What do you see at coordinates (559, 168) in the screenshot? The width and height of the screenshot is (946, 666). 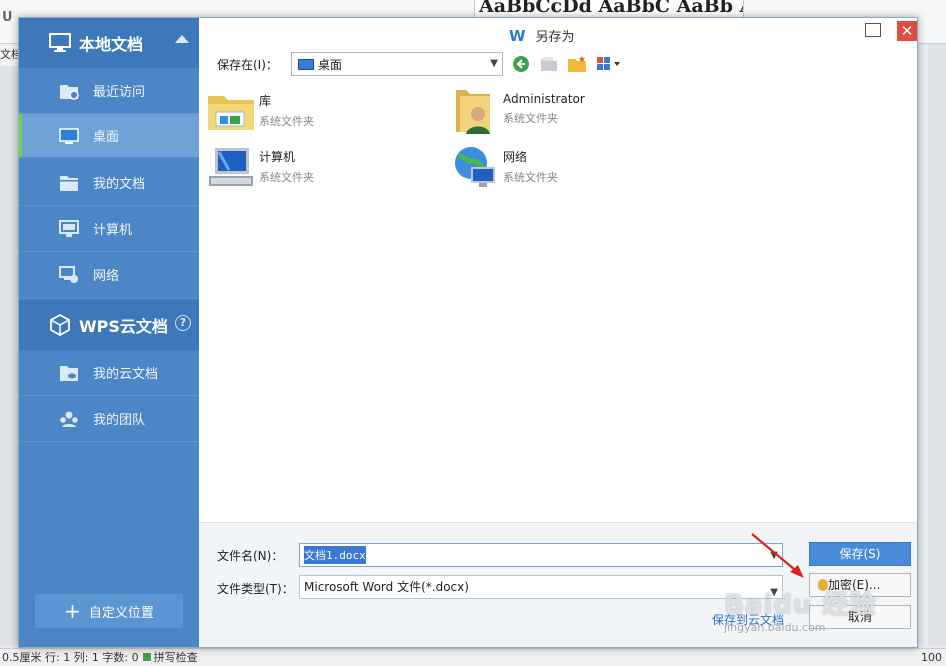 I see `file-item-network: 网络 系统文件夹` at bounding box center [559, 168].